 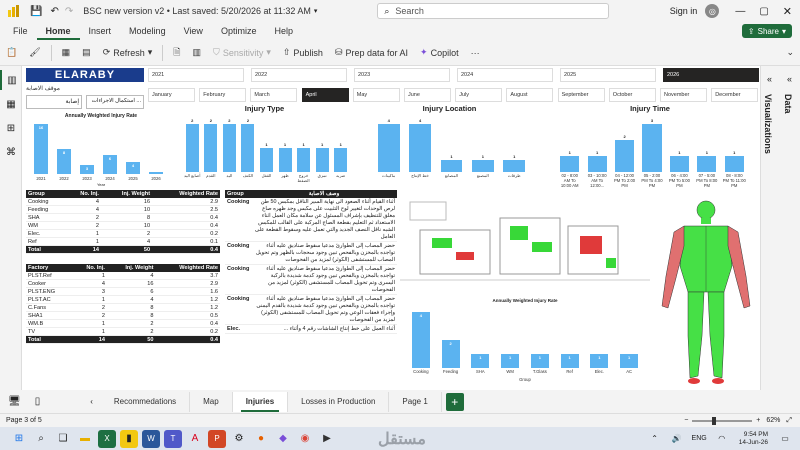 What do you see at coordinates (238, 194) in the screenshot?
I see `desc-table-column-header: Group` at bounding box center [238, 194].